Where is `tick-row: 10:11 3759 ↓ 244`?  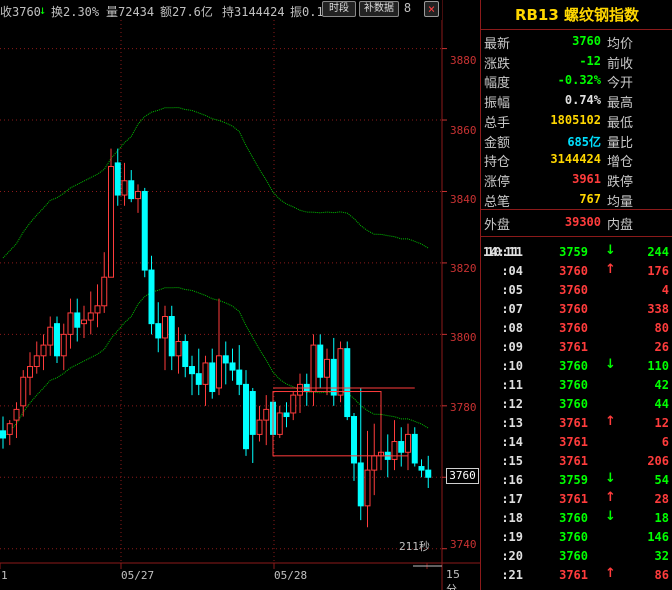
tick-row: 10:11 3759 ↓ 244 is located at coordinates (576, 252).